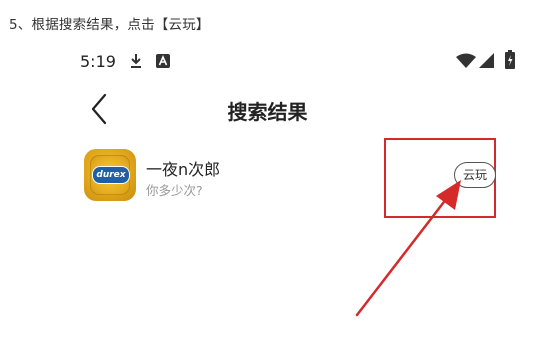 This screenshot has height=358, width=535. What do you see at coordinates (136, 61) in the screenshot?
I see `download-icon` at bounding box center [136, 61].